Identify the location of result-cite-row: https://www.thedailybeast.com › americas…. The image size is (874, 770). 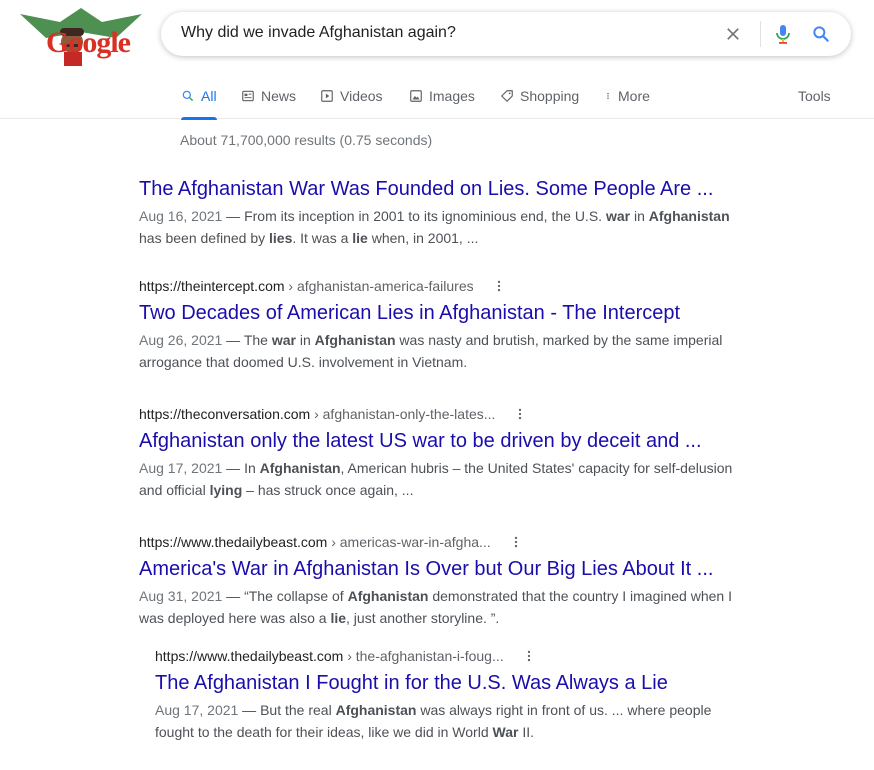
(439, 542).